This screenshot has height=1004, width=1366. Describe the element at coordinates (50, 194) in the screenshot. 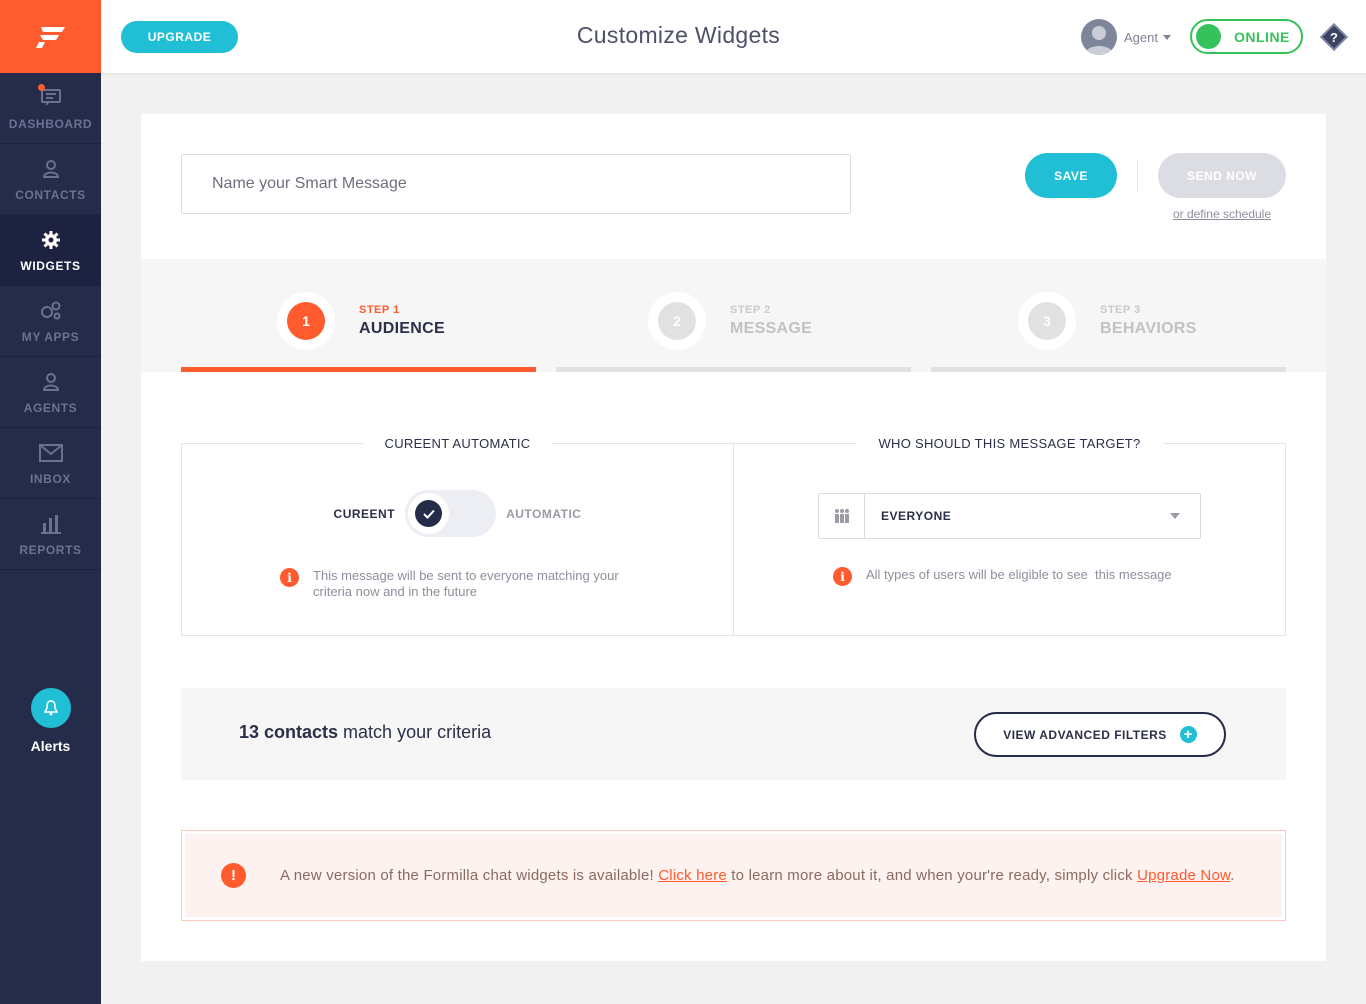

I see `sidebar-item-label: CONTACTS` at that location.